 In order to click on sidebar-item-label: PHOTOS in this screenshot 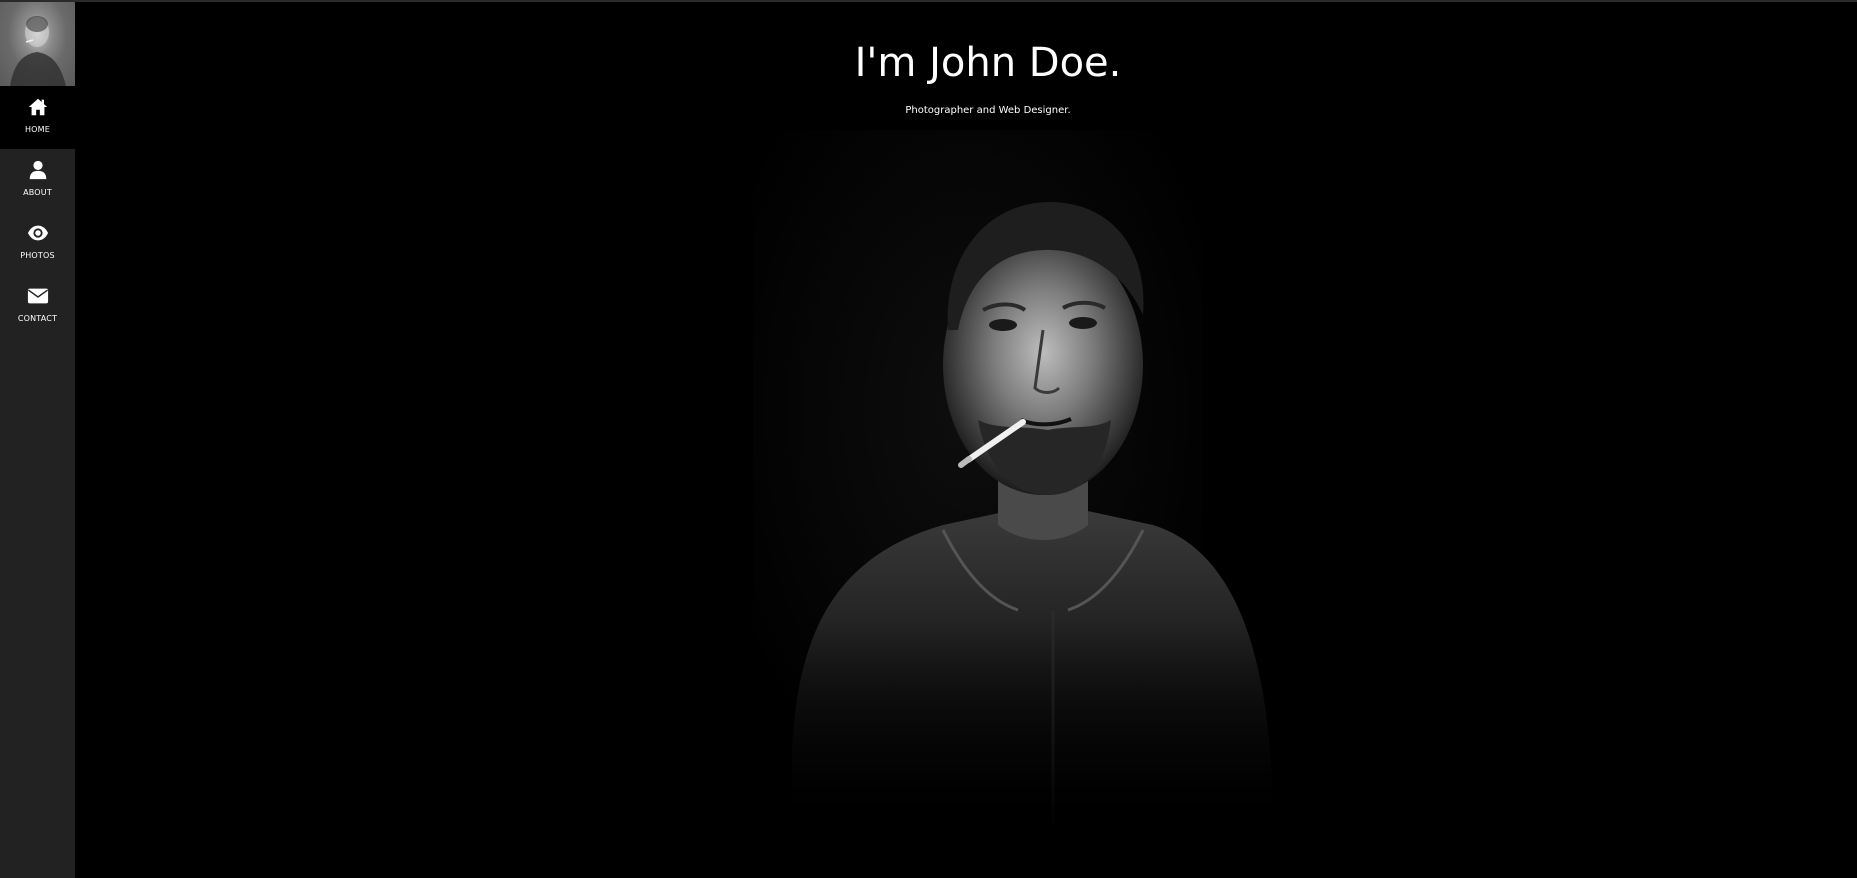, I will do `click(37, 255)`.